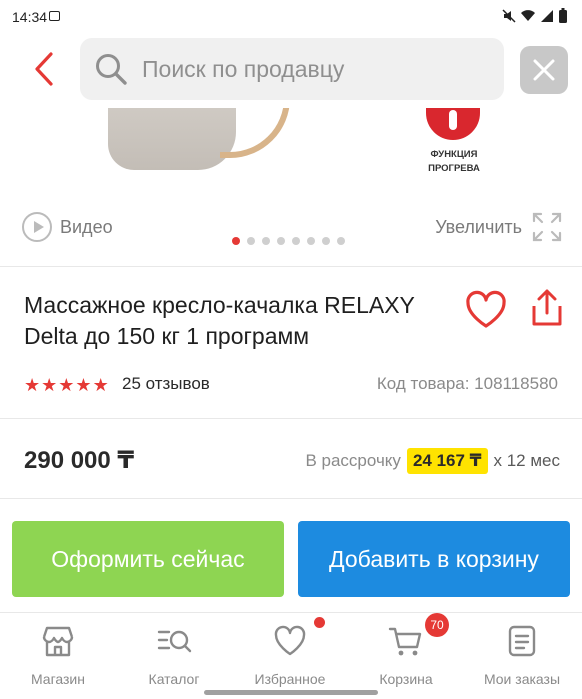  I want to click on wifi-icon, so click(528, 15).